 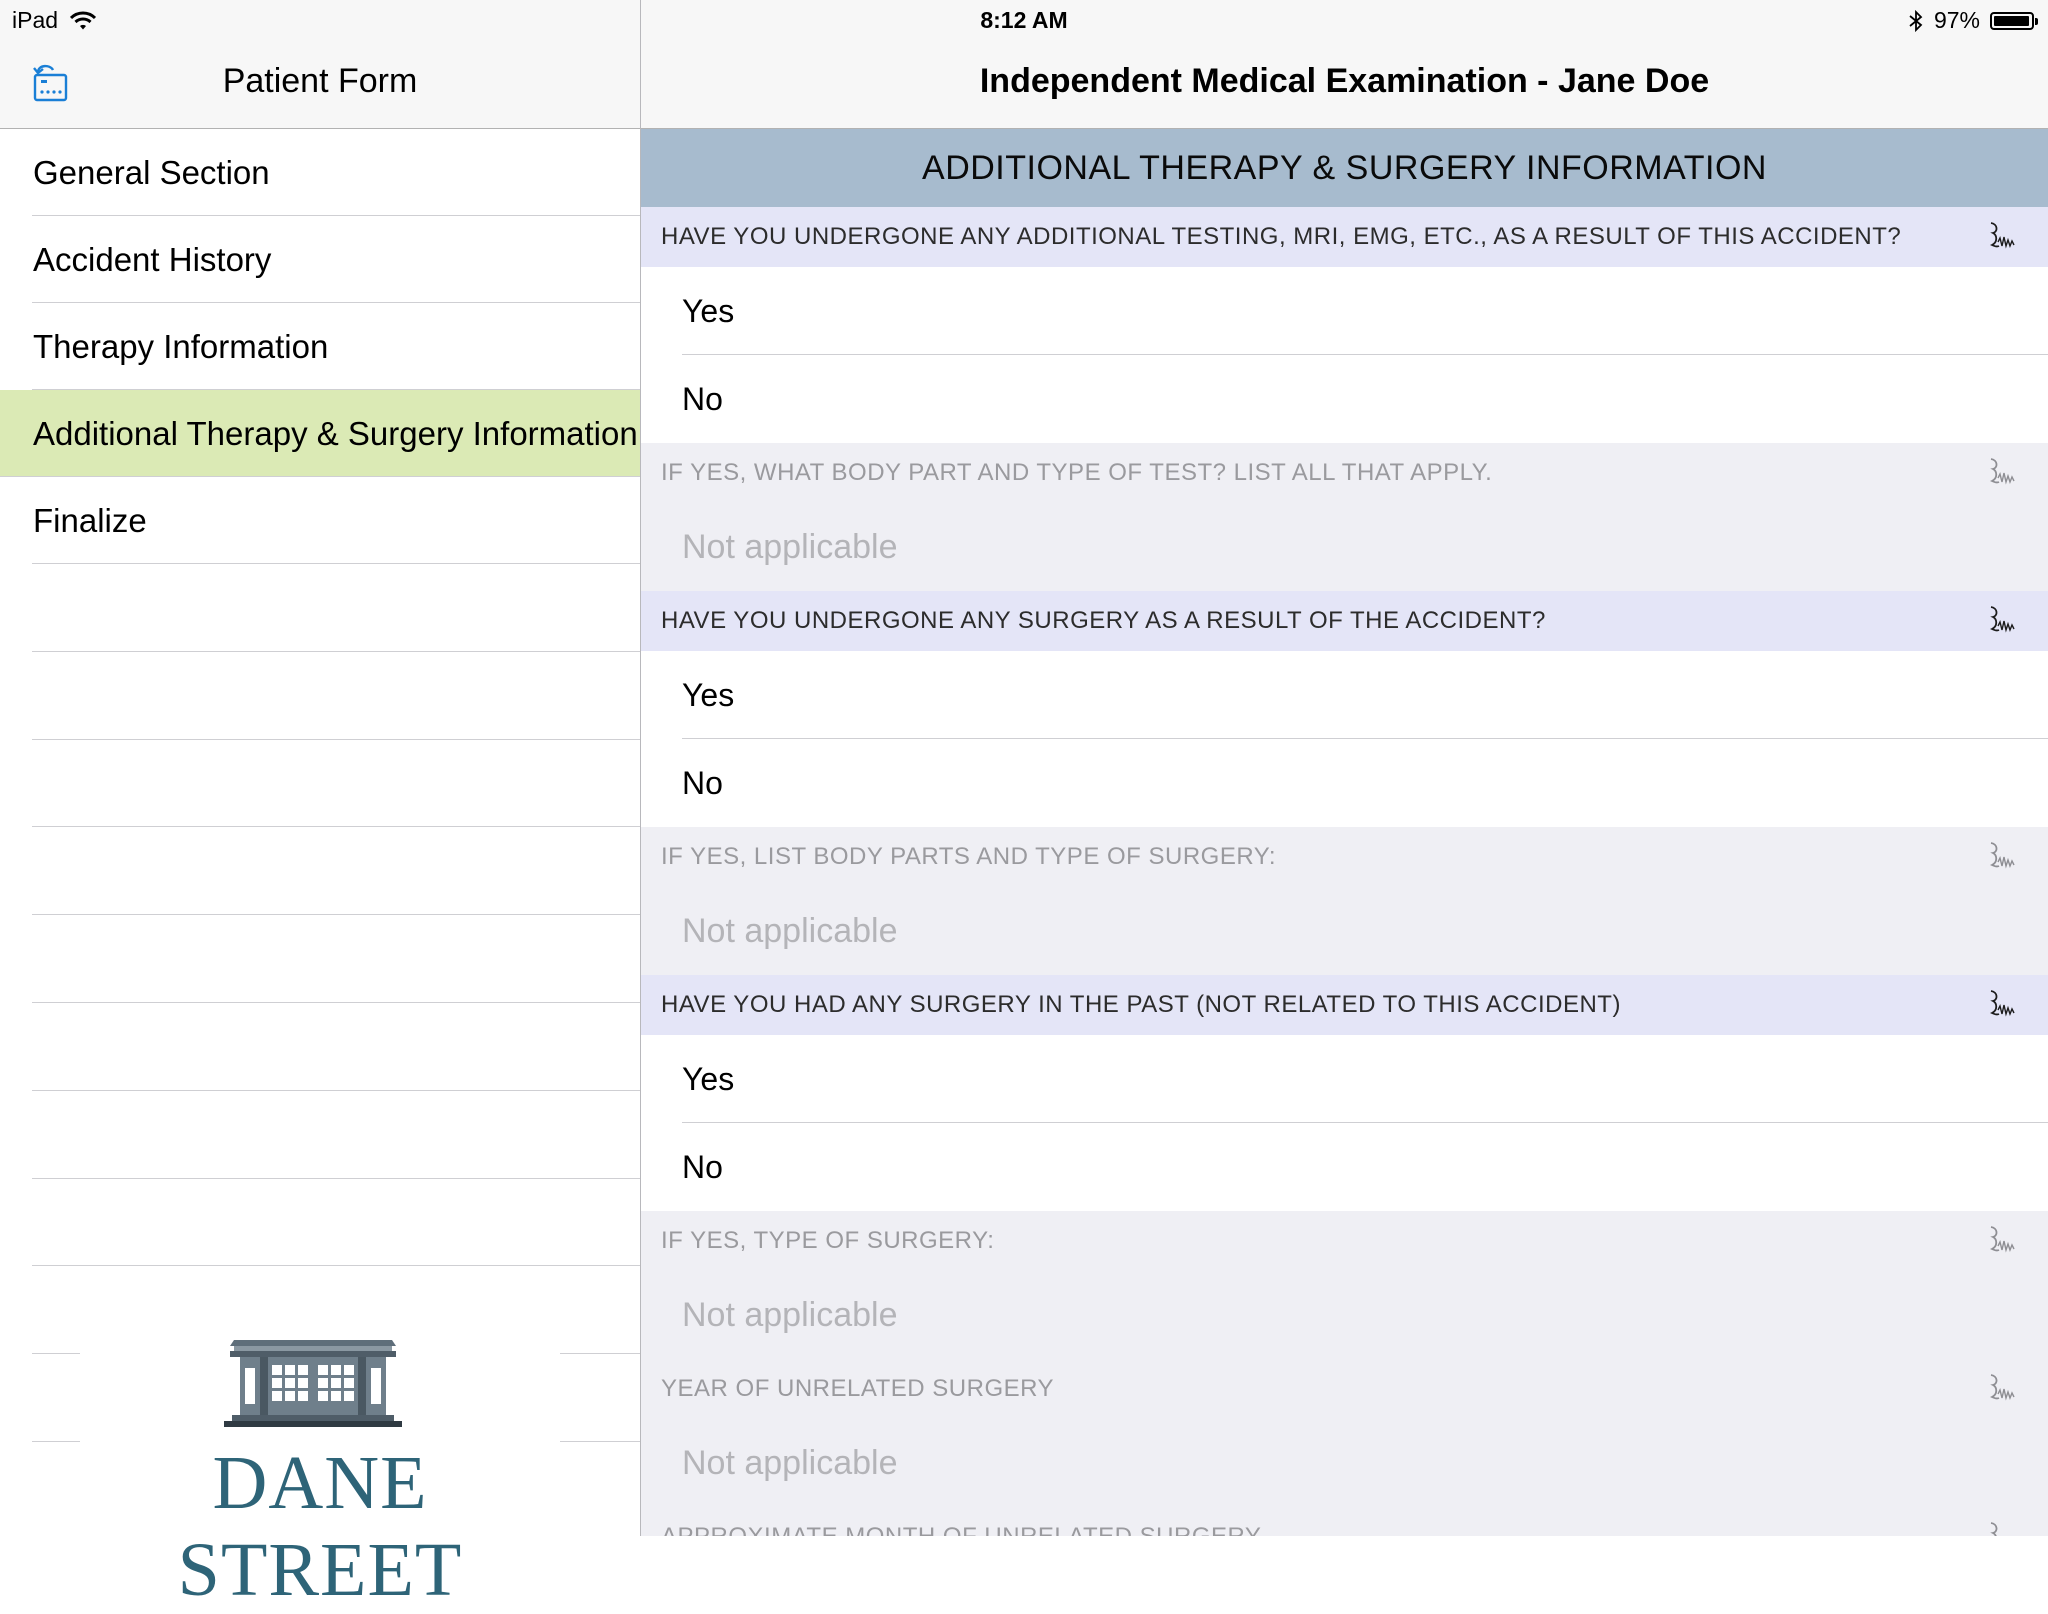 I want to click on sidebar-item-label: General Section, so click(x=151, y=172).